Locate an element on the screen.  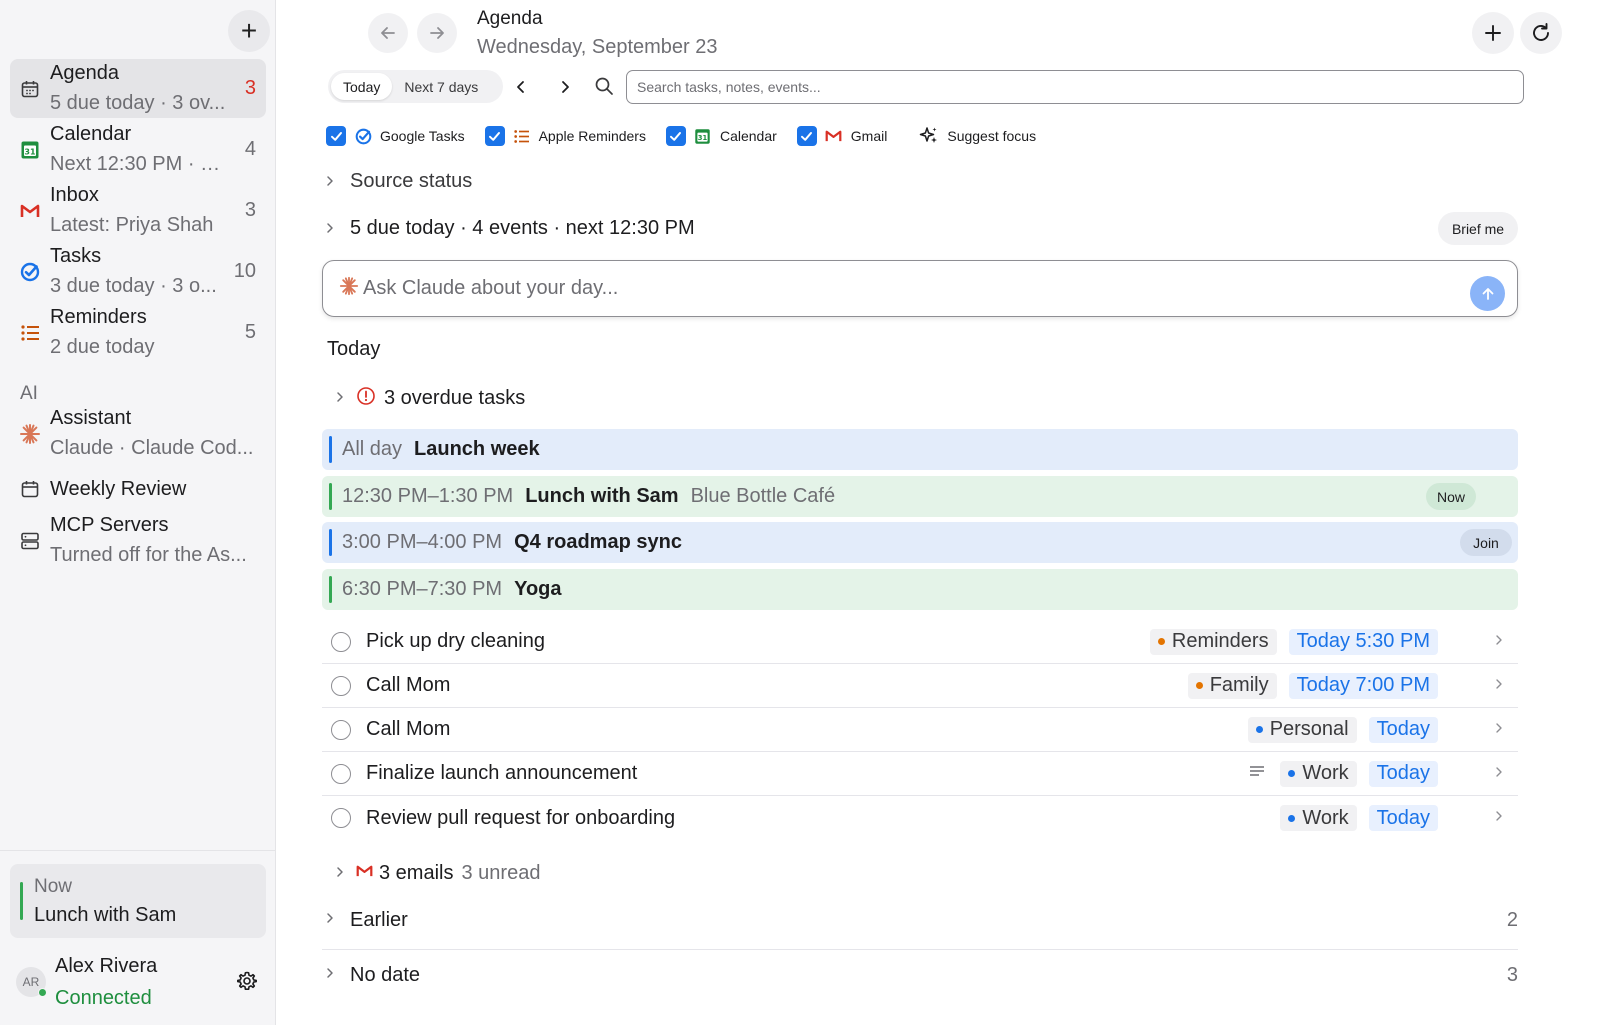
section-earlier: Earlier 2 is located at coordinates (920, 920).